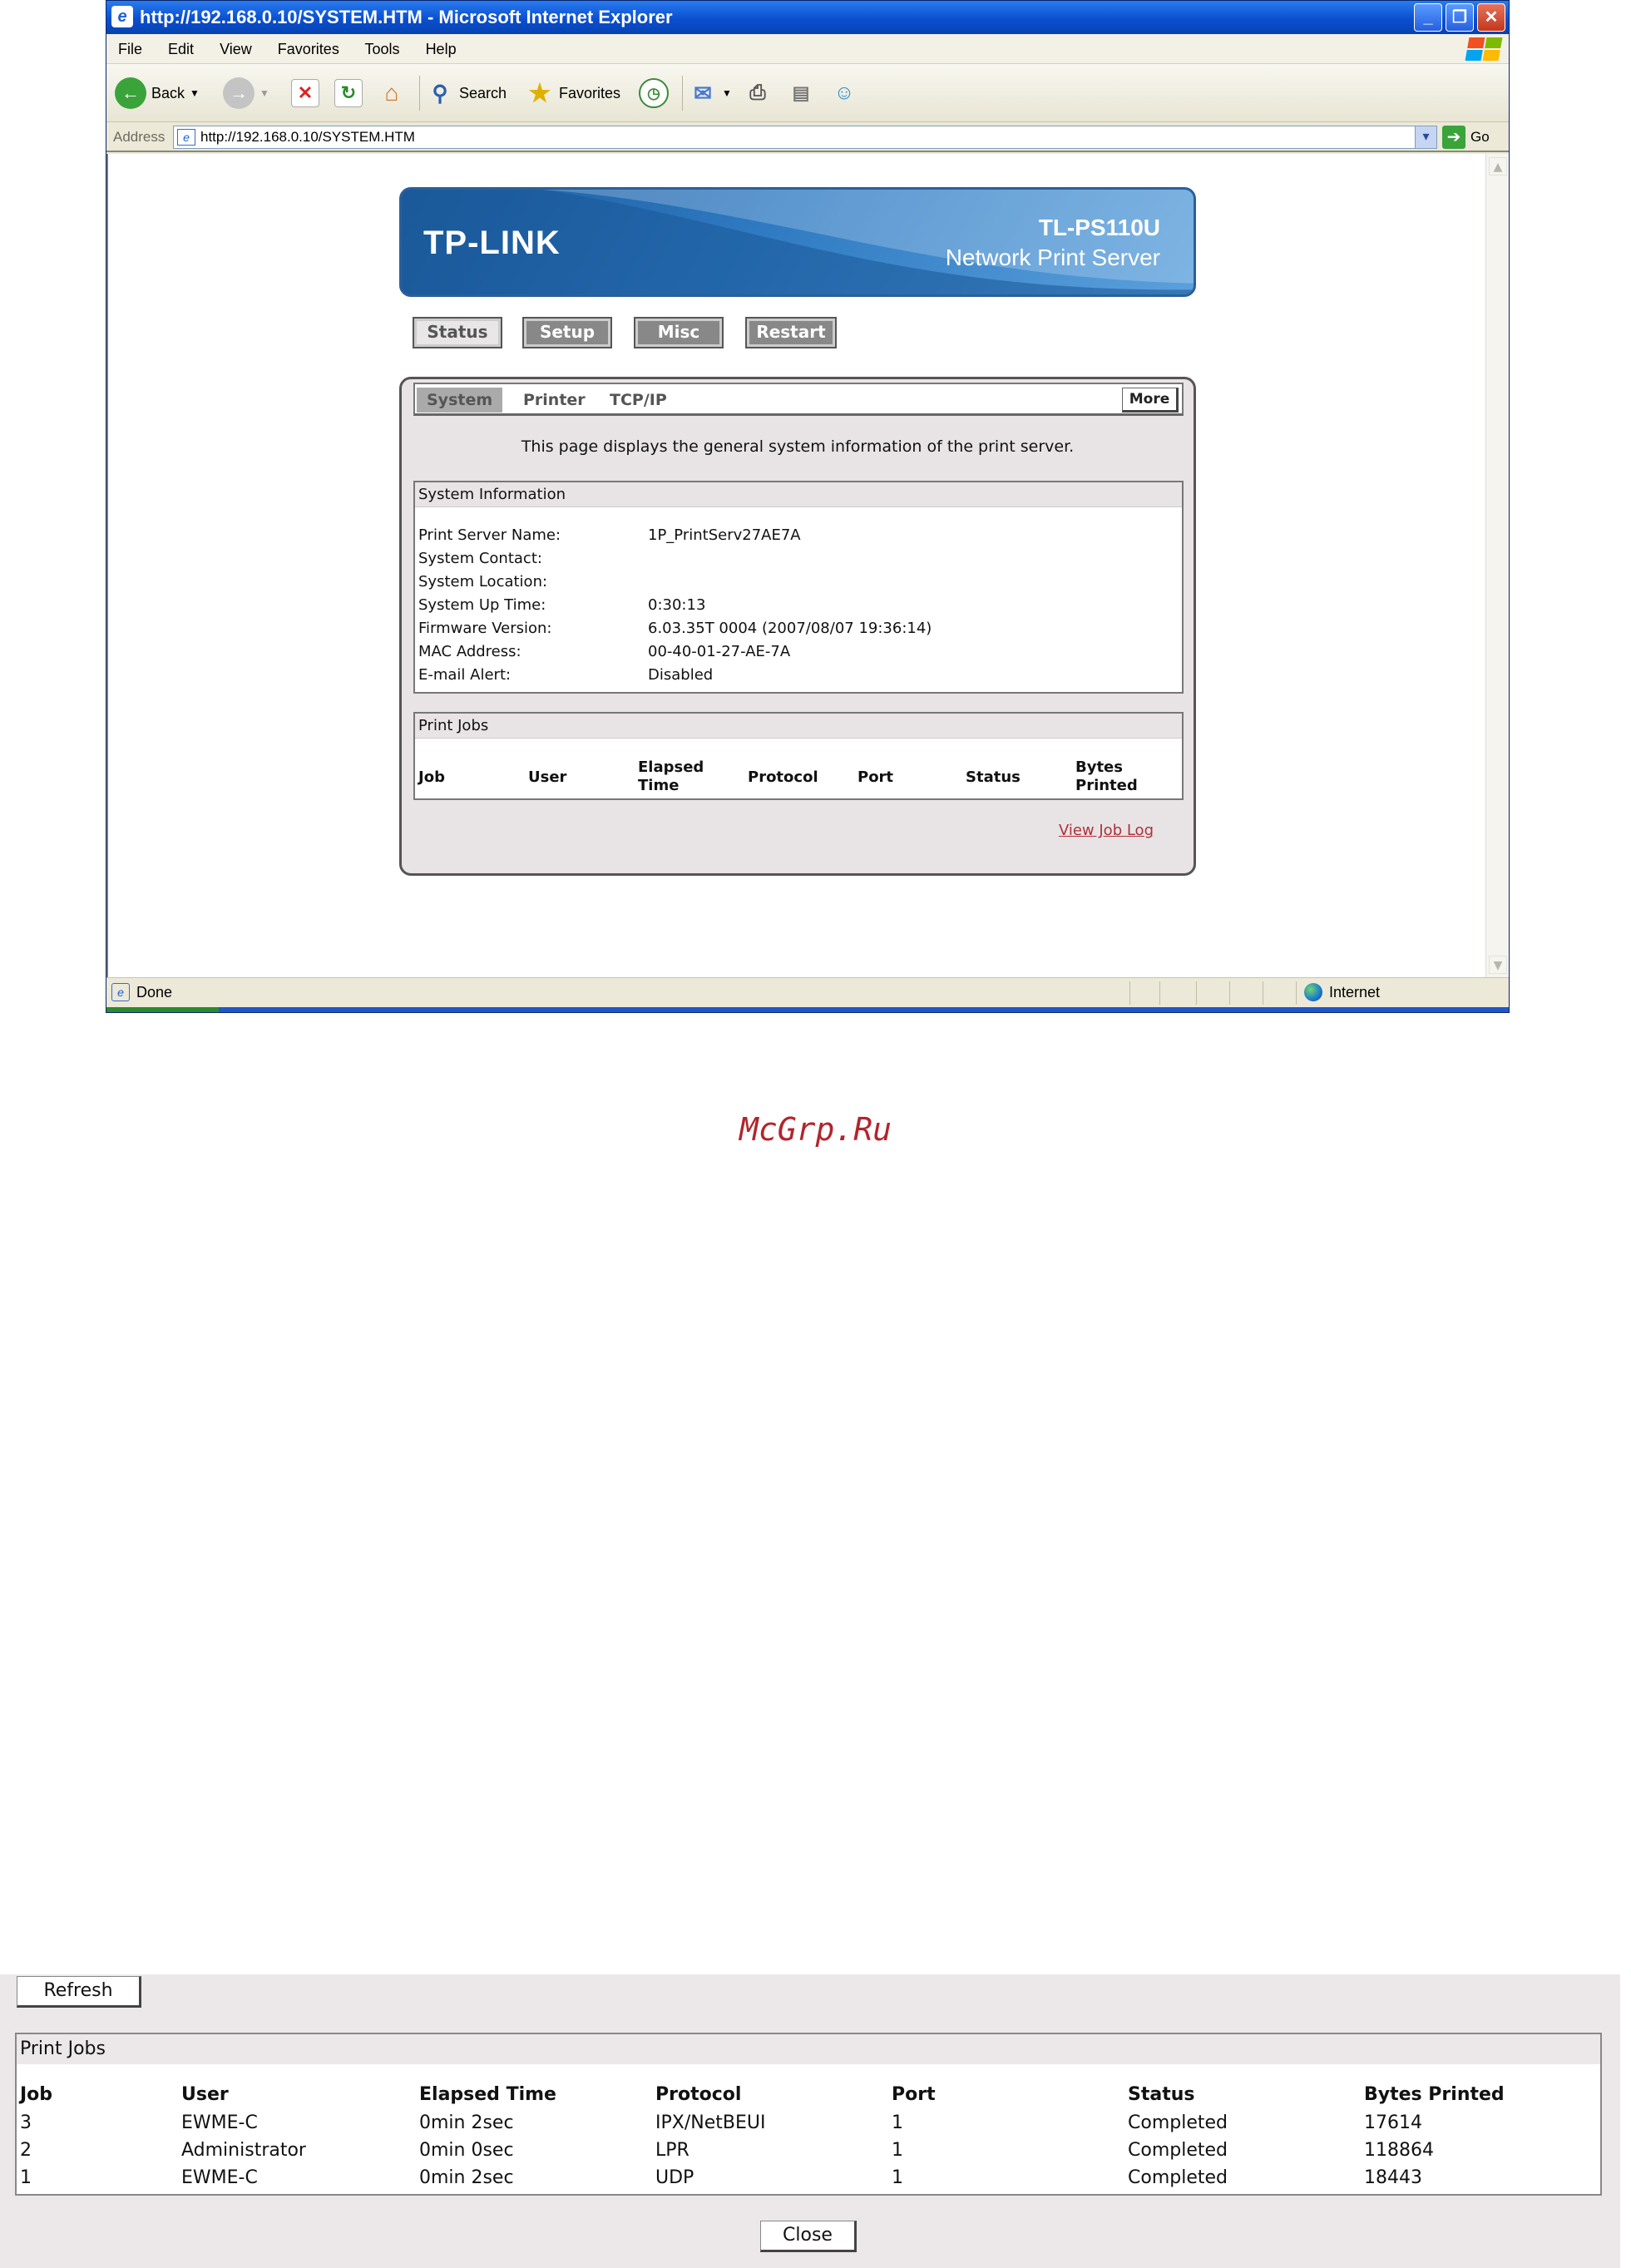 The height and width of the screenshot is (2268, 1631). I want to click on toolbar-separator, so click(682, 93).